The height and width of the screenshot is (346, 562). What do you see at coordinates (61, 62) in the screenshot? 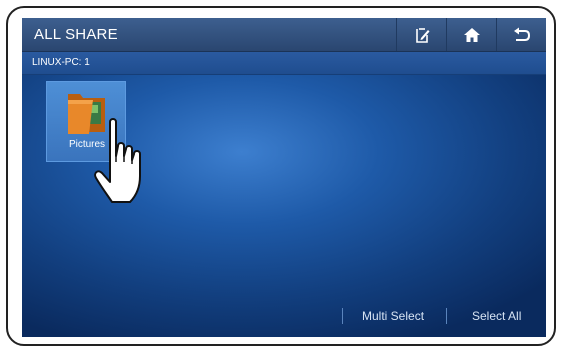
I see `device-path: LINUX-PC: 1` at bounding box center [61, 62].